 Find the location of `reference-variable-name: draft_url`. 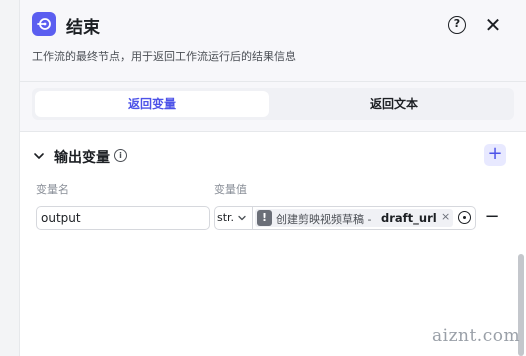

reference-variable-name: draft_url is located at coordinates (409, 218).